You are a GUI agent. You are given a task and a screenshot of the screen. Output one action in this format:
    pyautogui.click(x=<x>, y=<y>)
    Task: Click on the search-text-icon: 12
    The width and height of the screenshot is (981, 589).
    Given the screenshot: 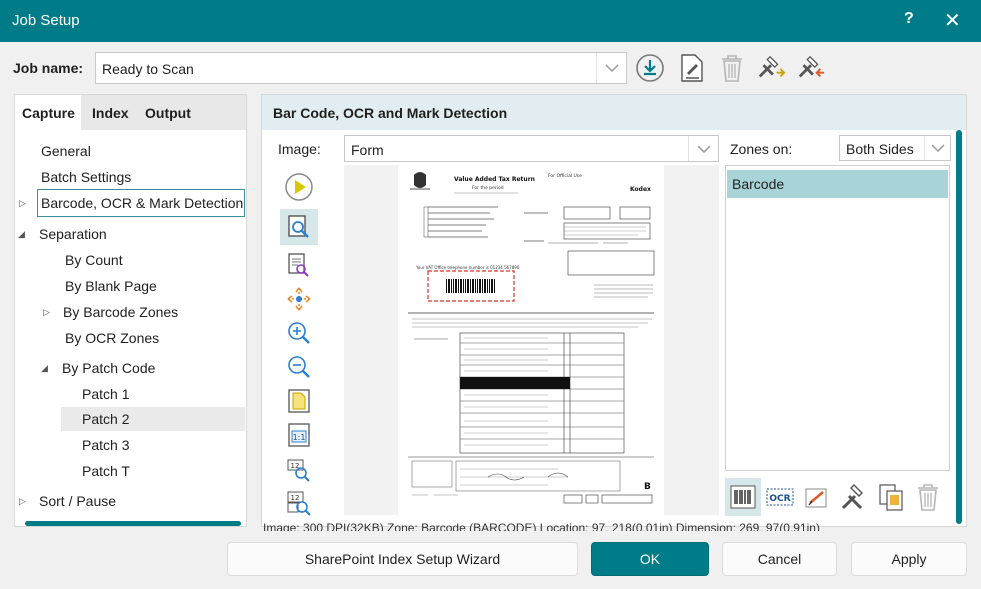 What is the action you would take?
    pyautogui.click(x=299, y=503)
    